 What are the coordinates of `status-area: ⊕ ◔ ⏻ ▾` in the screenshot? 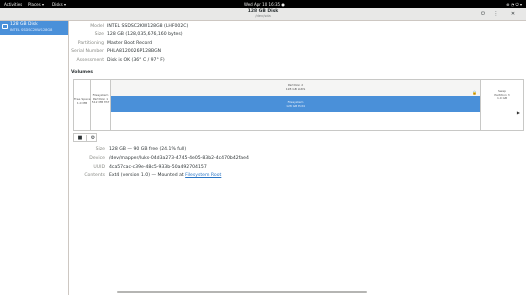 It's located at (514, 4).